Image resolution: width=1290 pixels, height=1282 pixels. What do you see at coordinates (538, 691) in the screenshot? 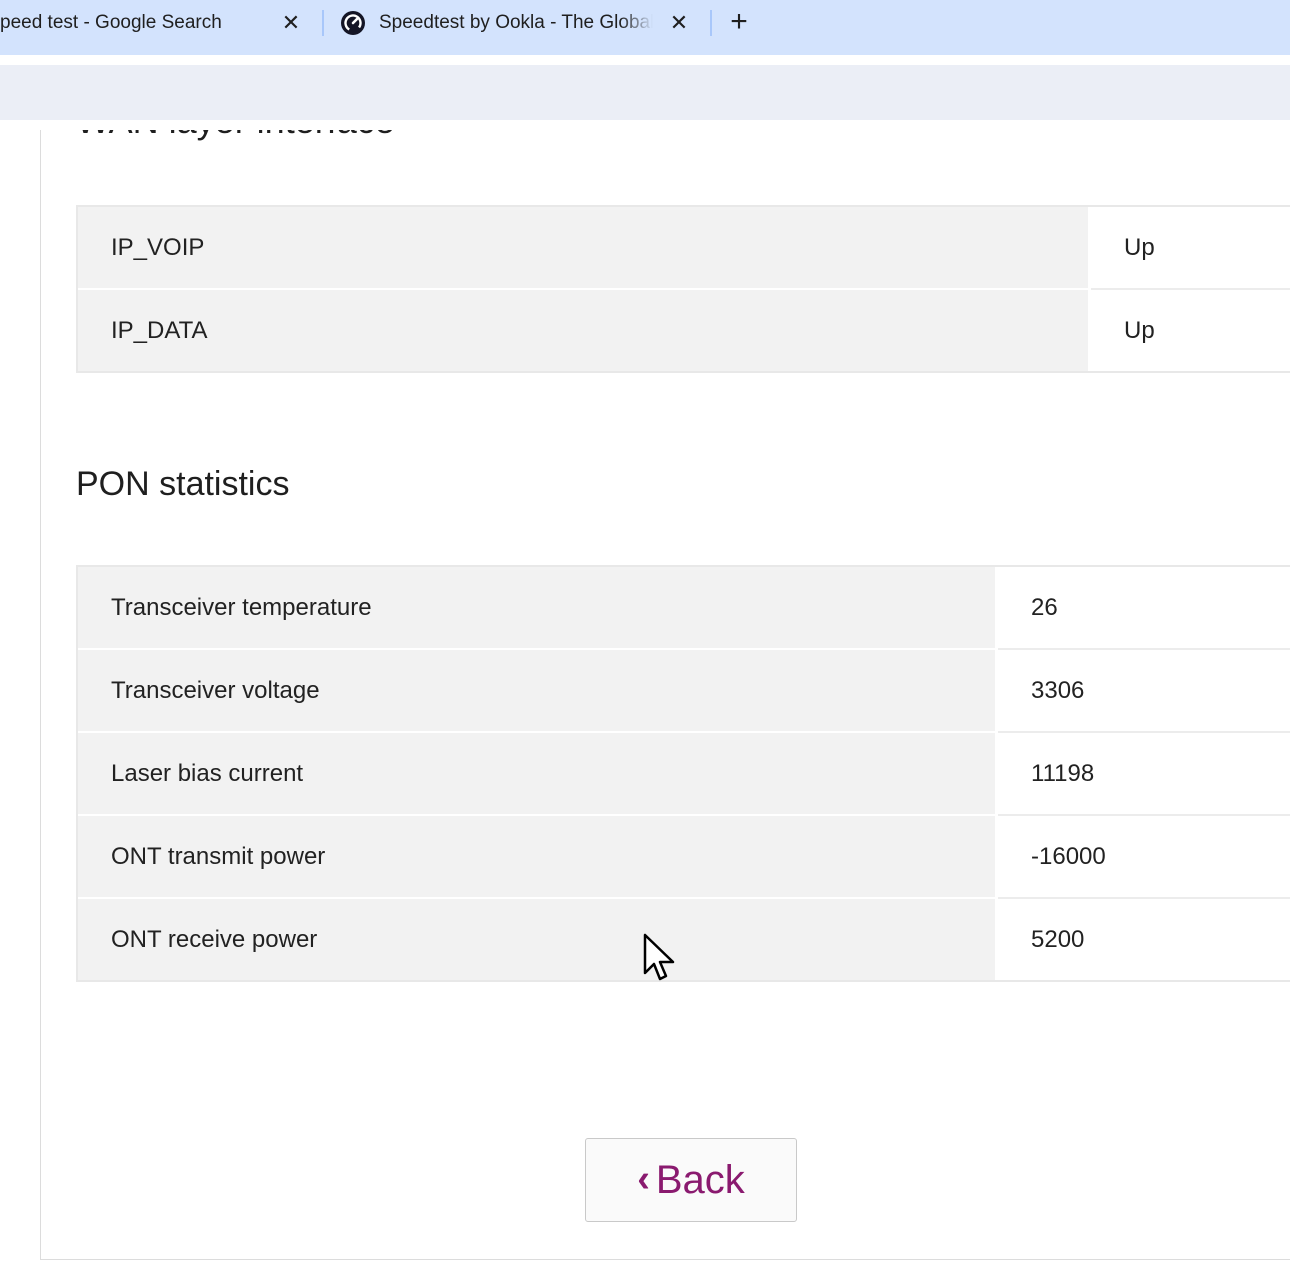
I see `row-key: Transceiver voltage` at bounding box center [538, 691].